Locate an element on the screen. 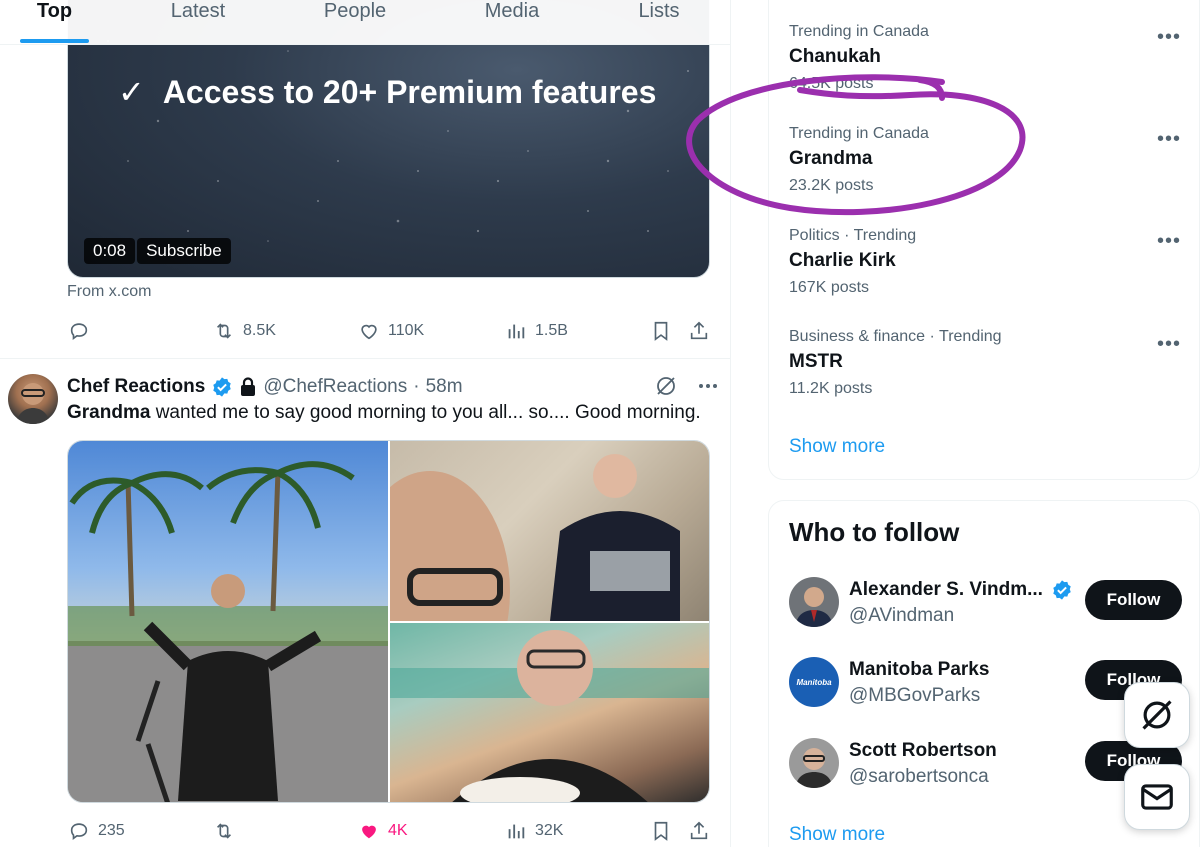  tweet-author-name: Chef Reactions is located at coordinates (136, 387).